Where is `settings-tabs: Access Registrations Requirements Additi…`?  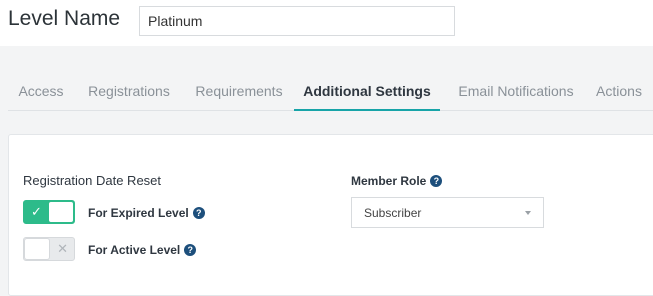 settings-tabs: Access Registrations Requirements Additi… is located at coordinates (330, 92).